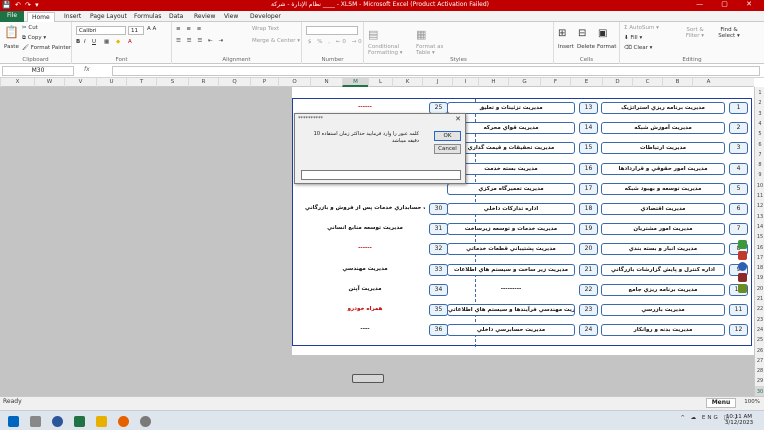  I want to click on menu-item-10: 10مديريت برنامه ريزي جامع, so click(675, 289).